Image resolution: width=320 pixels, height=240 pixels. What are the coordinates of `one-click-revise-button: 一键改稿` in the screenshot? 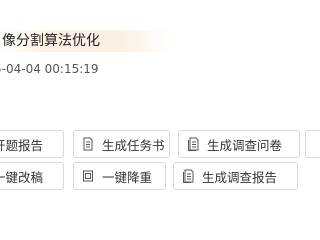 It's located at (32, 176).